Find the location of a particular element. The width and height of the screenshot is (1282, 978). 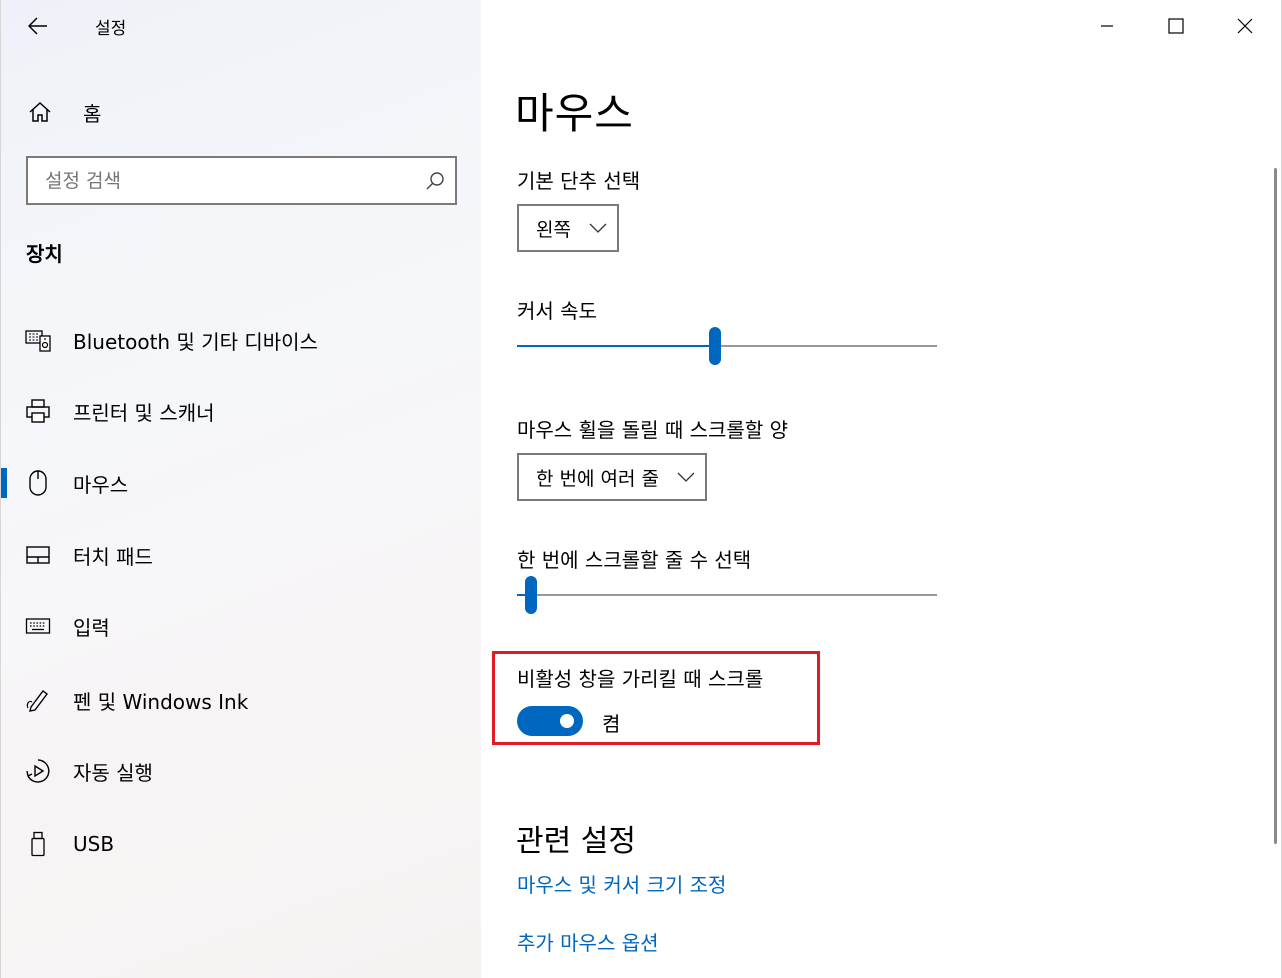

maximize-icon is located at coordinates (1176, 26).